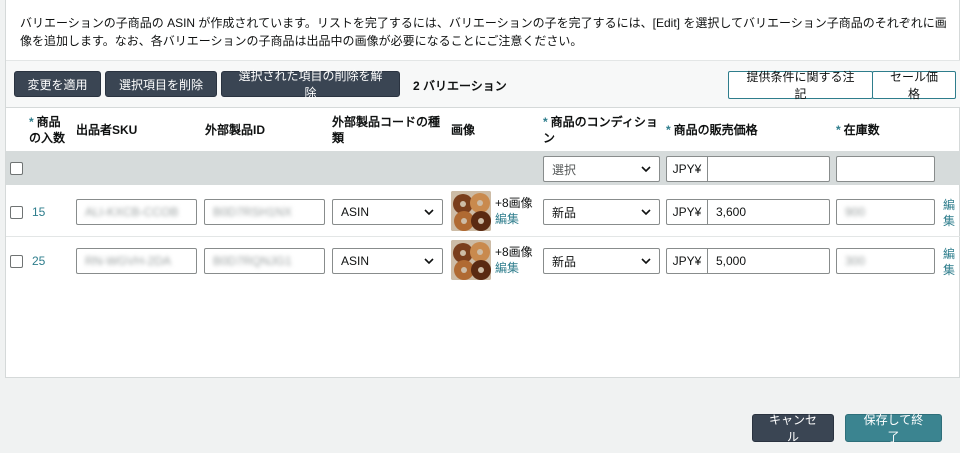 This screenshot has width=960, height=453. Describe the element at coordinates (885, 212) in the screenshot. I see `stock-field: 900` at that location.